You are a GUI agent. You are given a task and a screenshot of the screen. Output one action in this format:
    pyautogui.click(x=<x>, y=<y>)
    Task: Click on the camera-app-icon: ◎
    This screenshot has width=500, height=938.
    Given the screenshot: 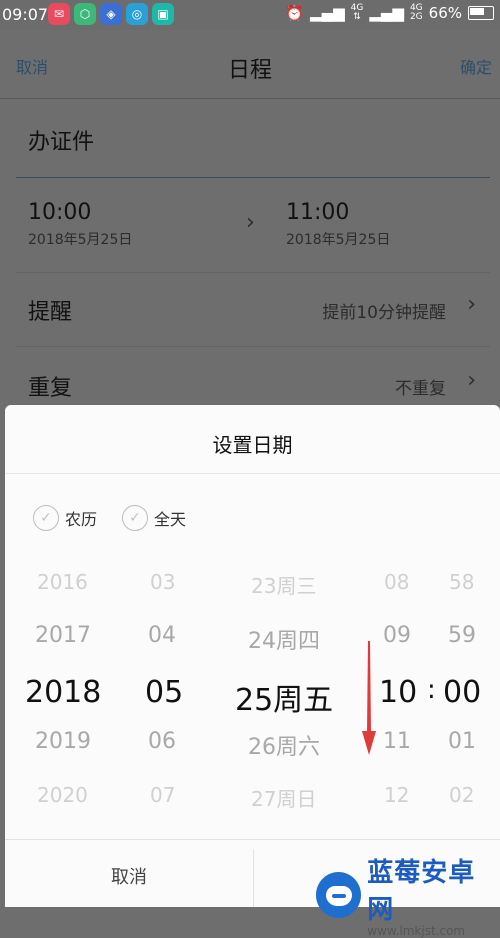 What is the action you would take?
    pyautogui.click(x=137, y=14)
    